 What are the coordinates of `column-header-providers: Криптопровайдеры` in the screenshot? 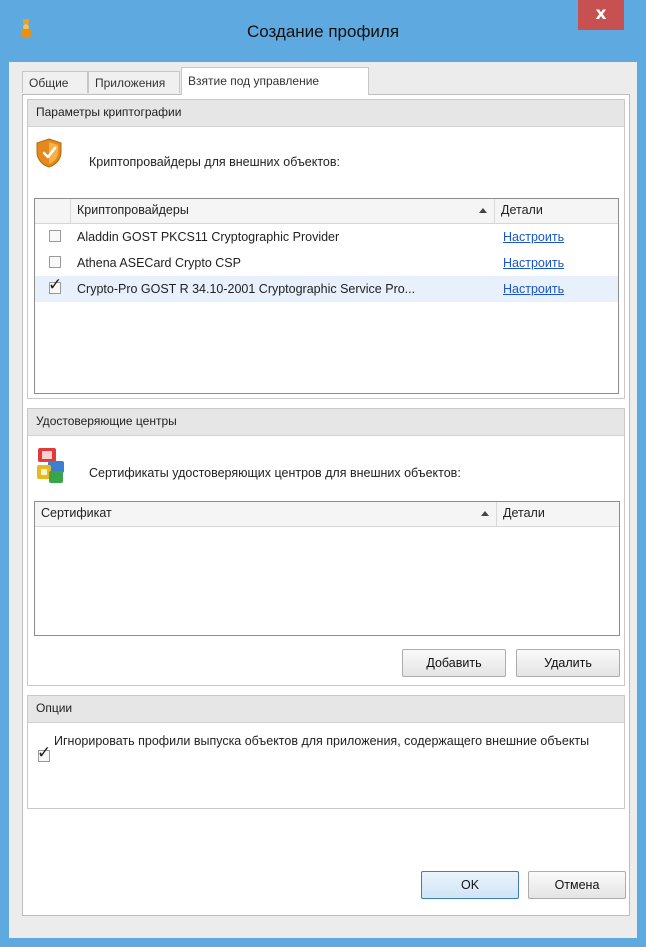 It's located at (283, 211).